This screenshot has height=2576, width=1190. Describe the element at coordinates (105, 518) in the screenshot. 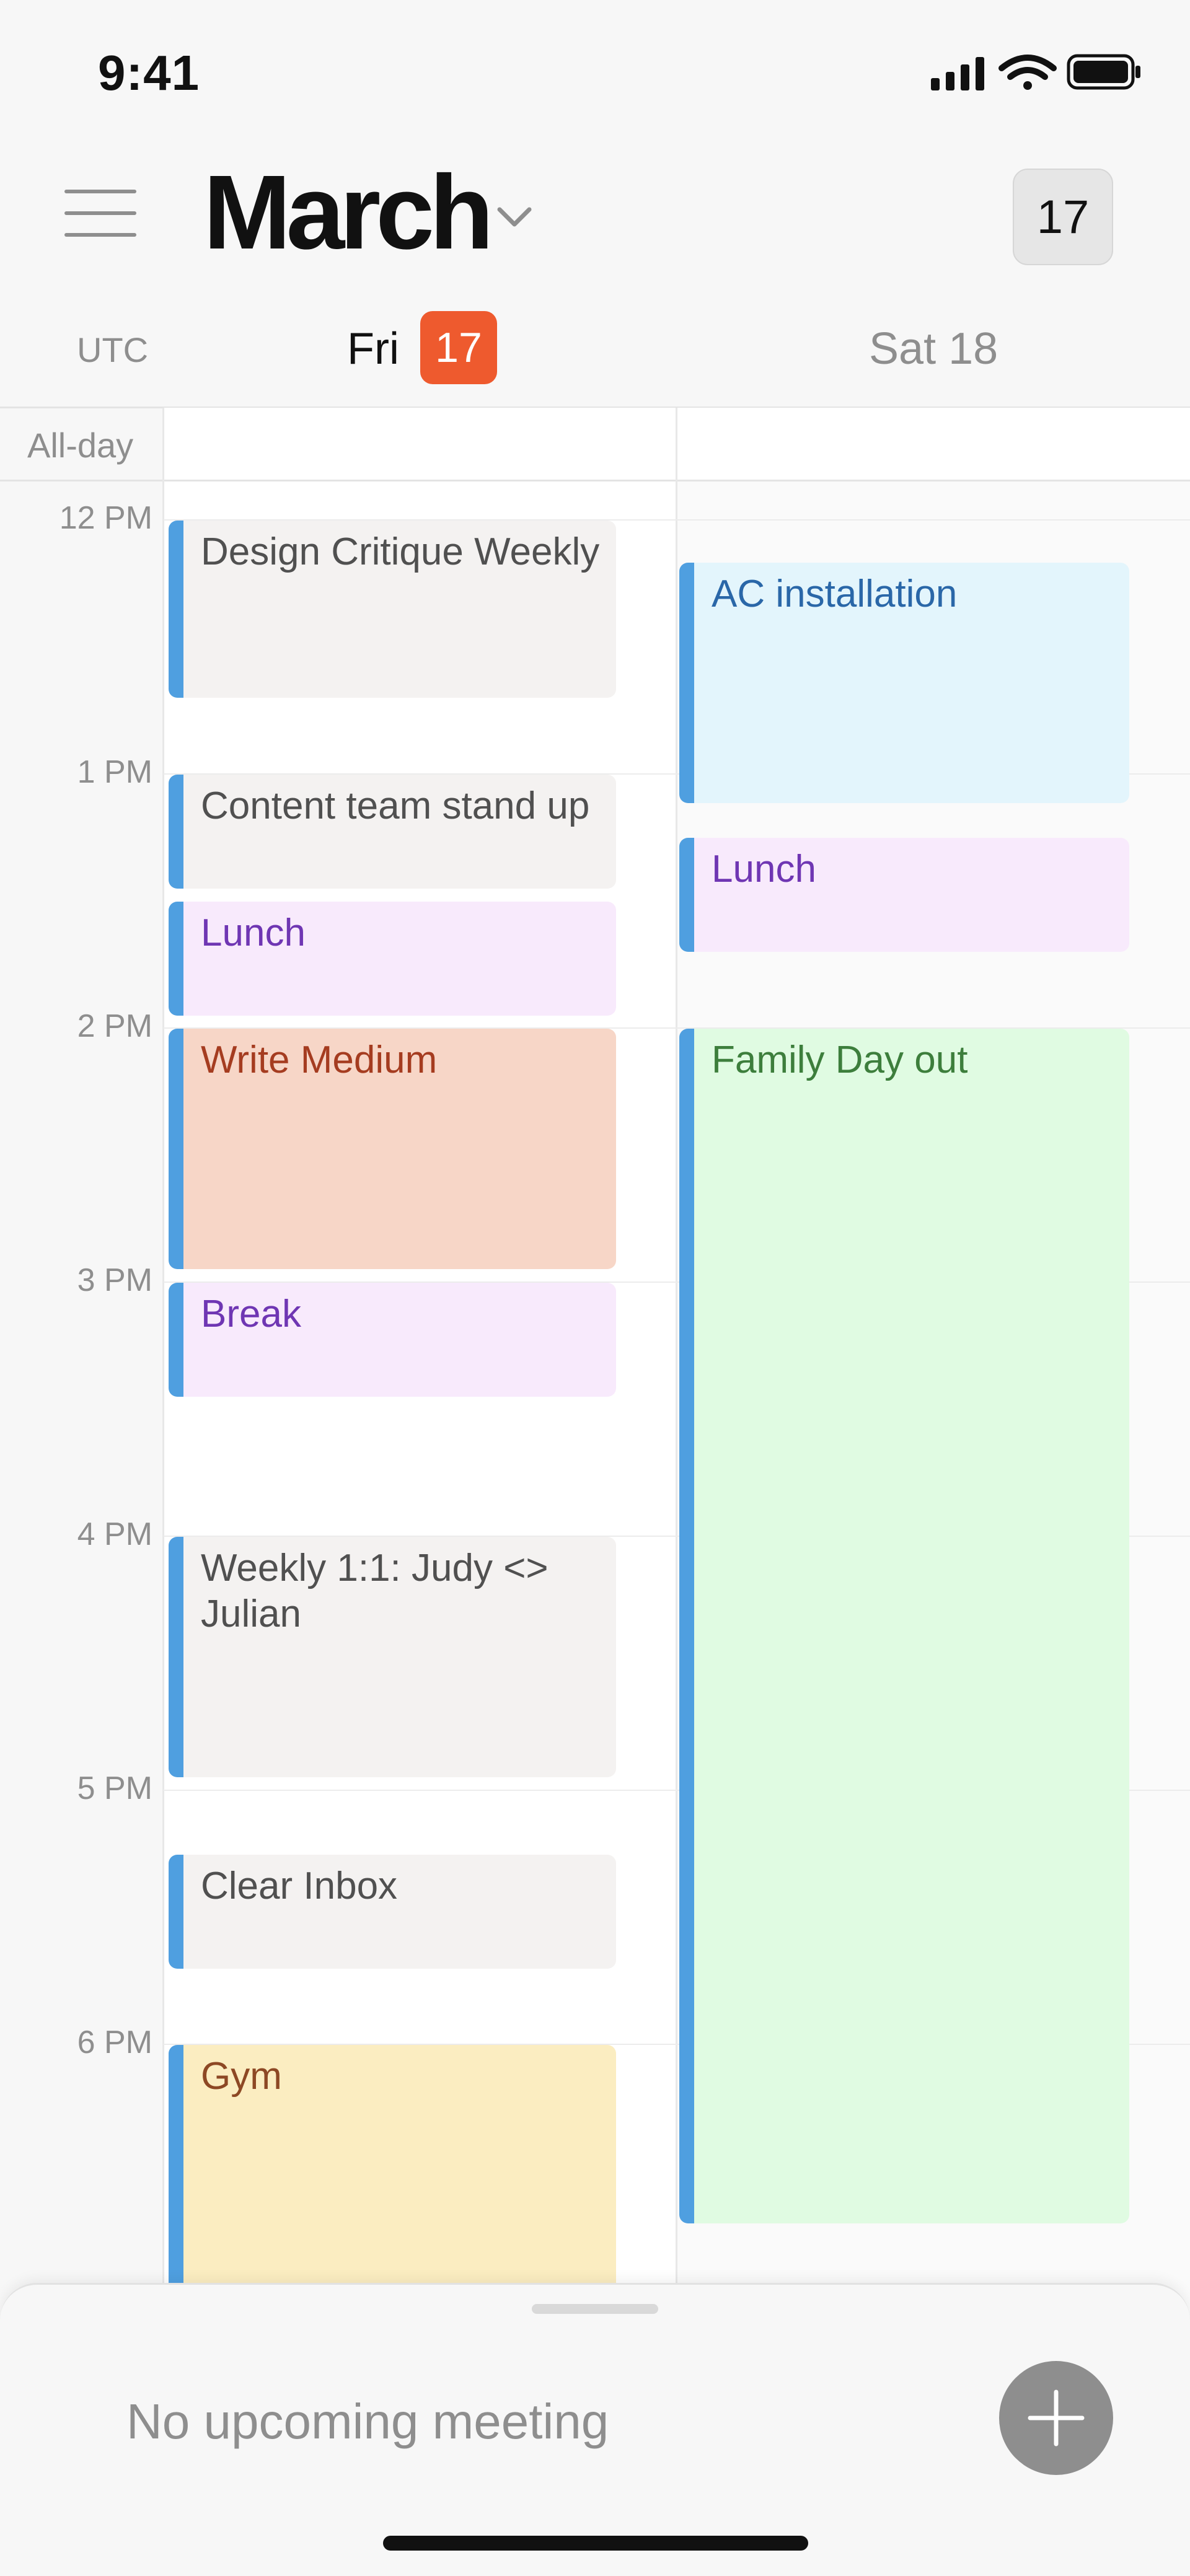

I see `hour-label: 12 PM` at that location.